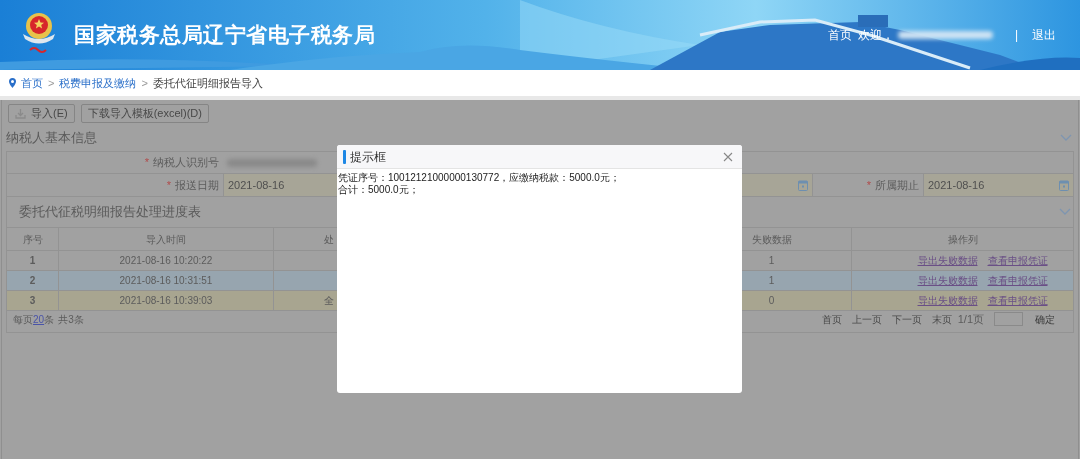 This screenshot has width=1080, height=459. Describe the element at coordinates (225, 35) in the screenshot. I see `site-title: 国家税务总局辽宁省电子税务局` at that location.